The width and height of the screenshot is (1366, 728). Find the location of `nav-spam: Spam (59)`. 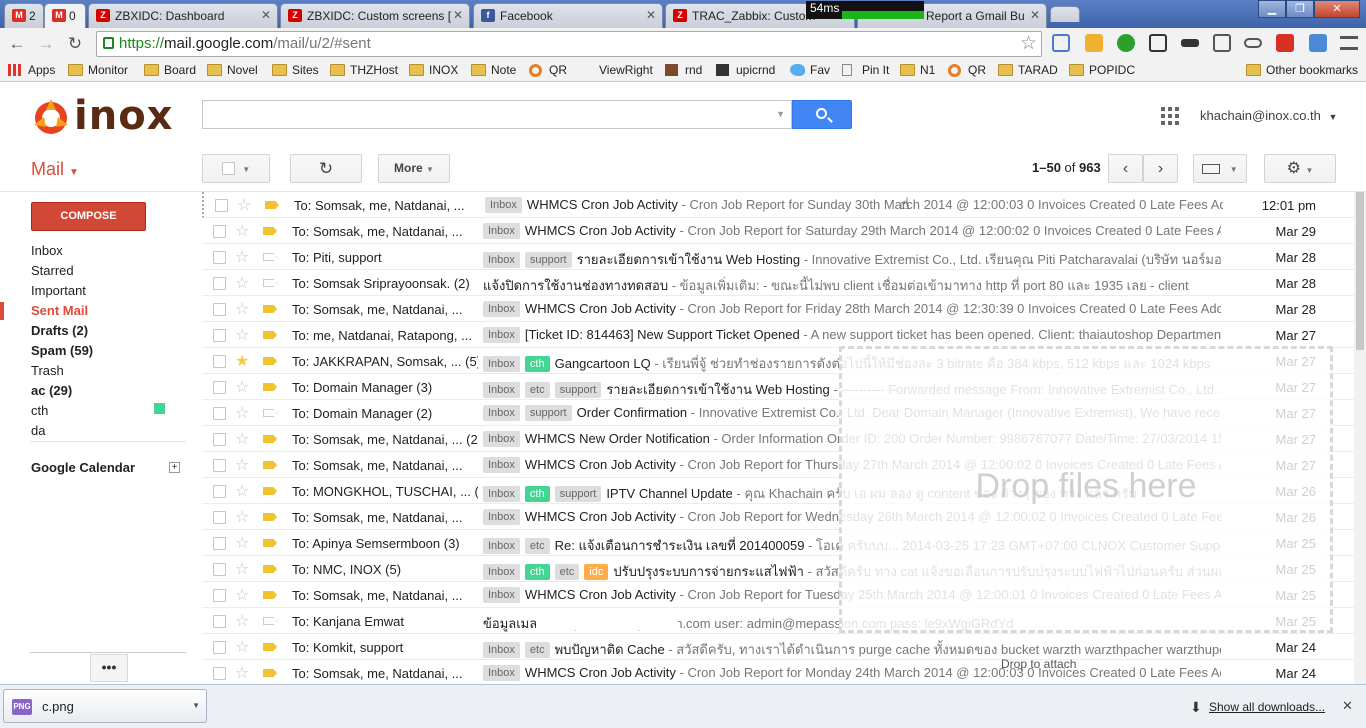

nav-spam: Spam (59) is located at coordinates (62, 350).